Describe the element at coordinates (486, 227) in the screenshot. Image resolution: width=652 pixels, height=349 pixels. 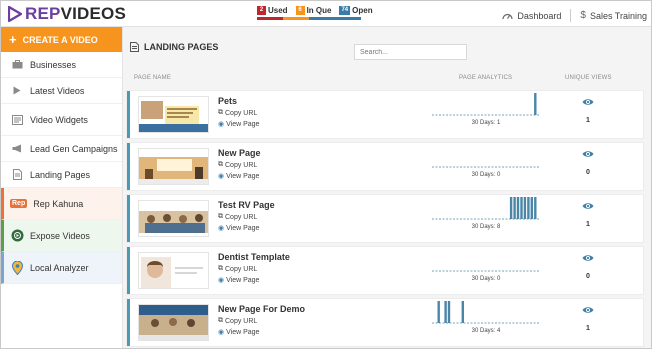
I see `thirty-day-count: 30 Days: 8` at that location.